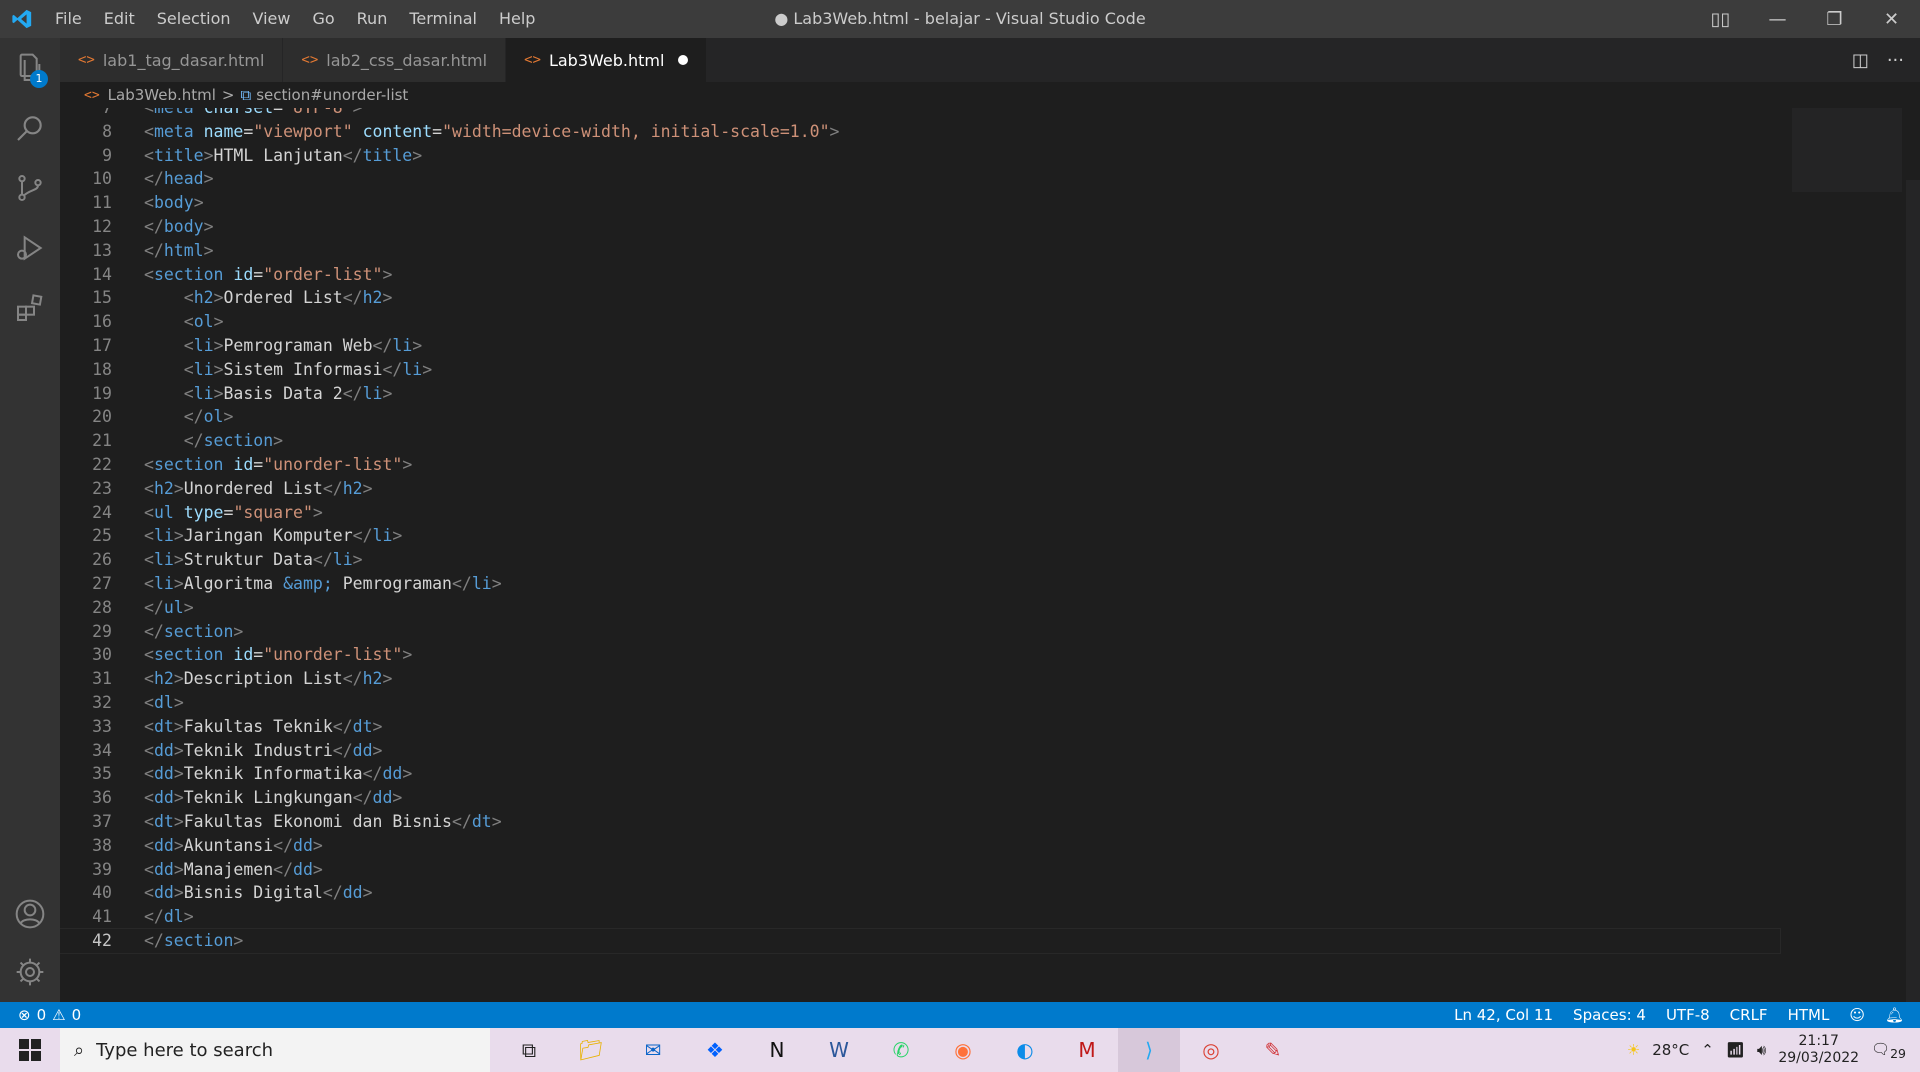  I want to click on line-number: 40, so click(102, 893).